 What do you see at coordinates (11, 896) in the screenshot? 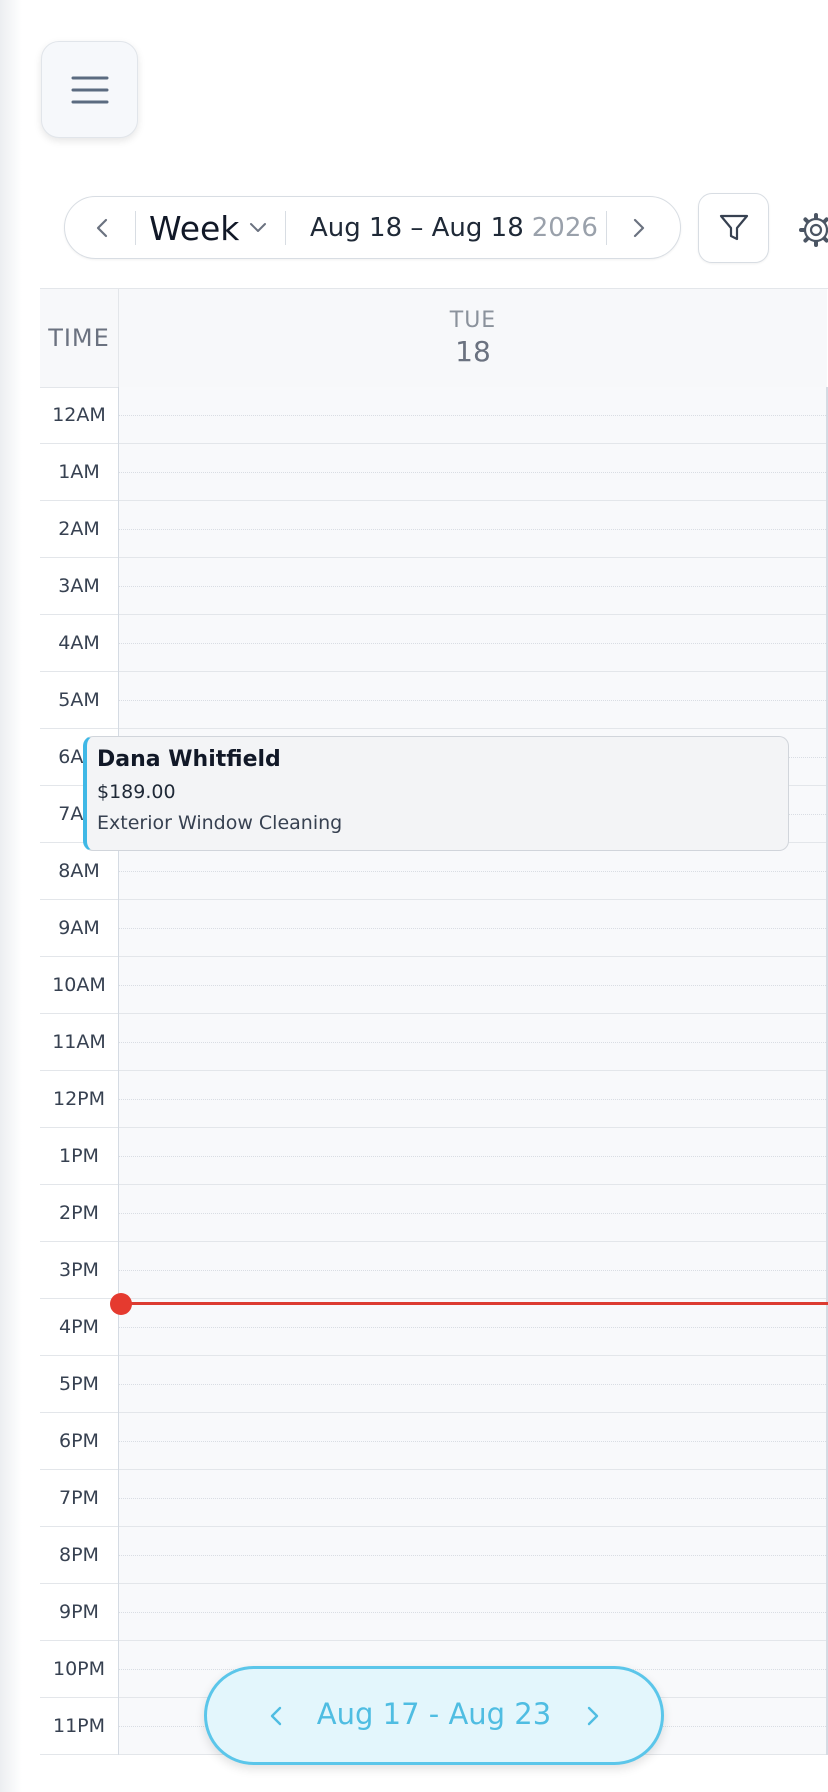
I see `drawer-edge-shadow` at bounding box center [11, 896].